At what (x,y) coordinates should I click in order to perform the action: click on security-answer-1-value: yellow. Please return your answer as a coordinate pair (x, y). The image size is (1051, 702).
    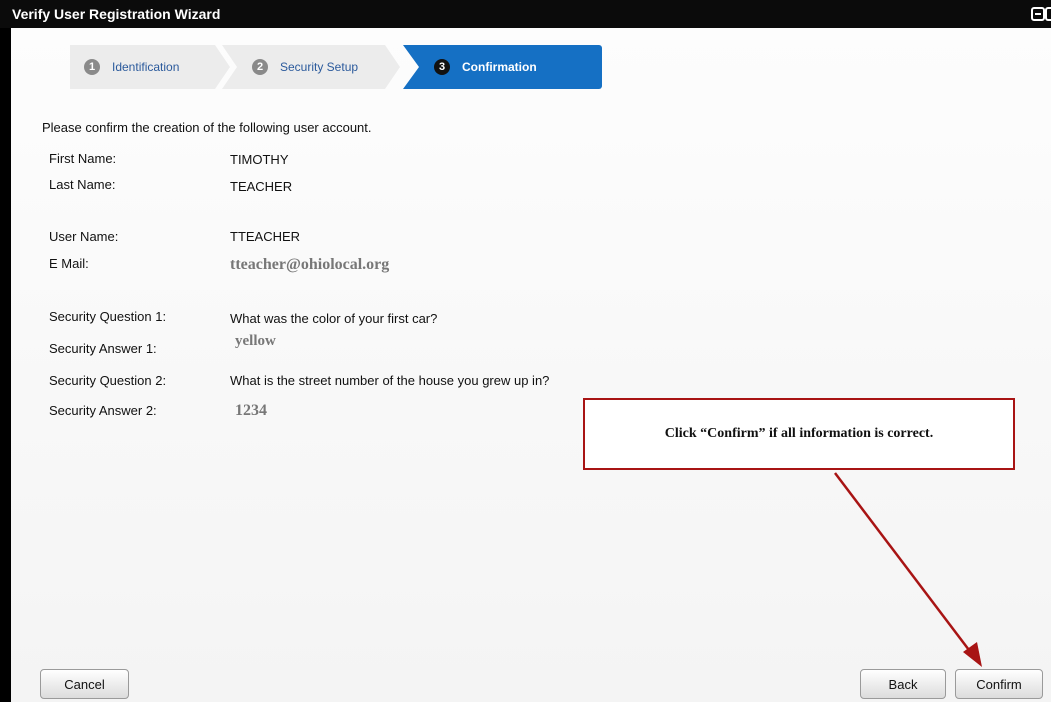
    Looking at the image, I should click on (255, 341).